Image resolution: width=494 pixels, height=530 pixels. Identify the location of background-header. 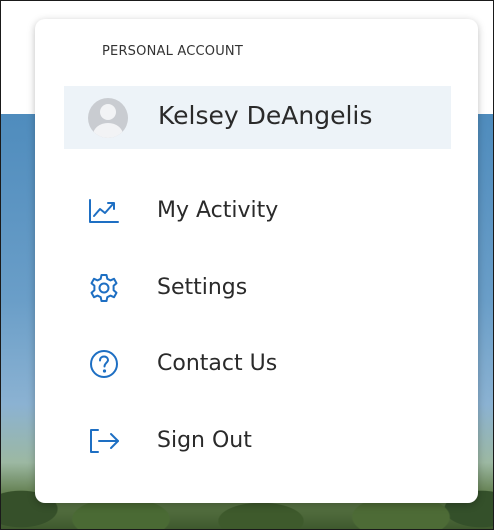
(247, 10).